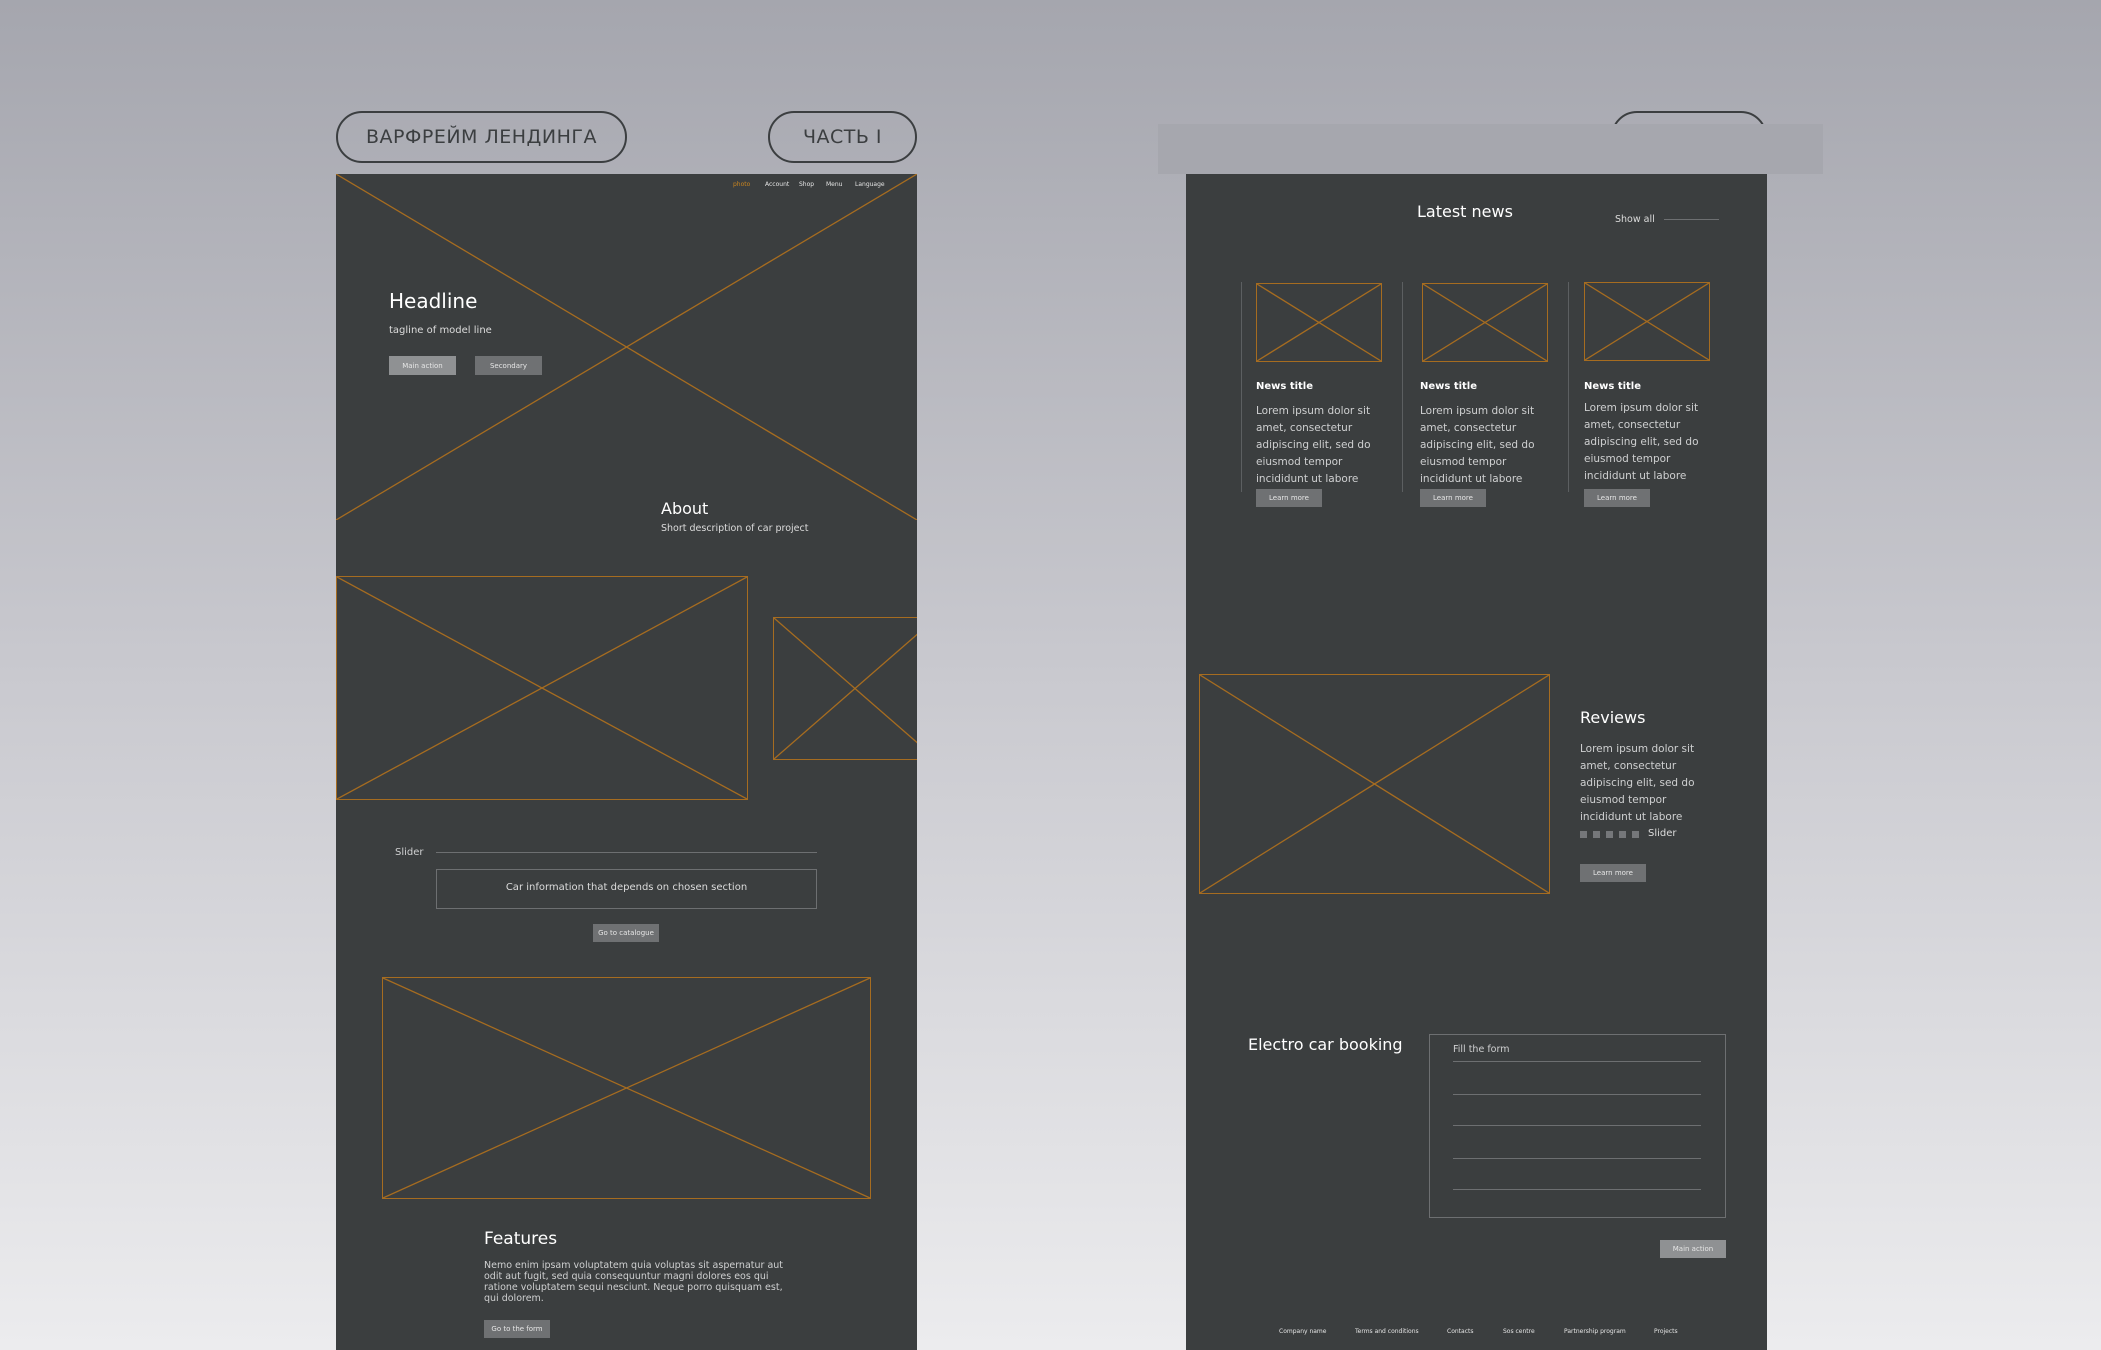 The width and height of the screenshot is (2101, 1350). What do you see at coordinates (741, 184) in the screenshot?
I see `nav-logo: photo` at bounding box center [741, 184].